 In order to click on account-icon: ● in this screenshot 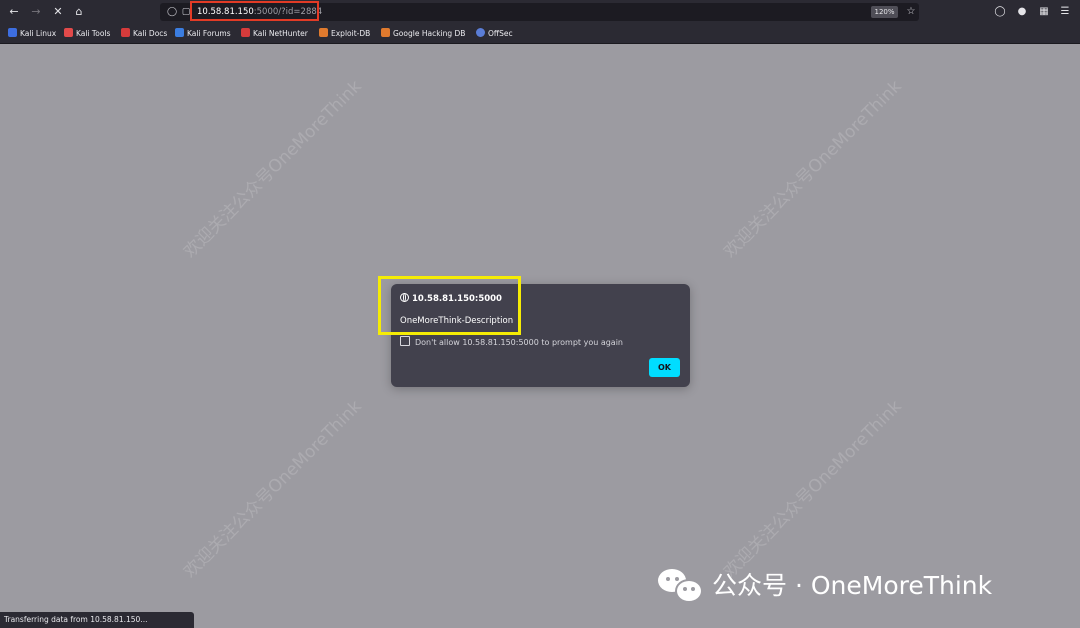, I will do `click(1022, 12)`.